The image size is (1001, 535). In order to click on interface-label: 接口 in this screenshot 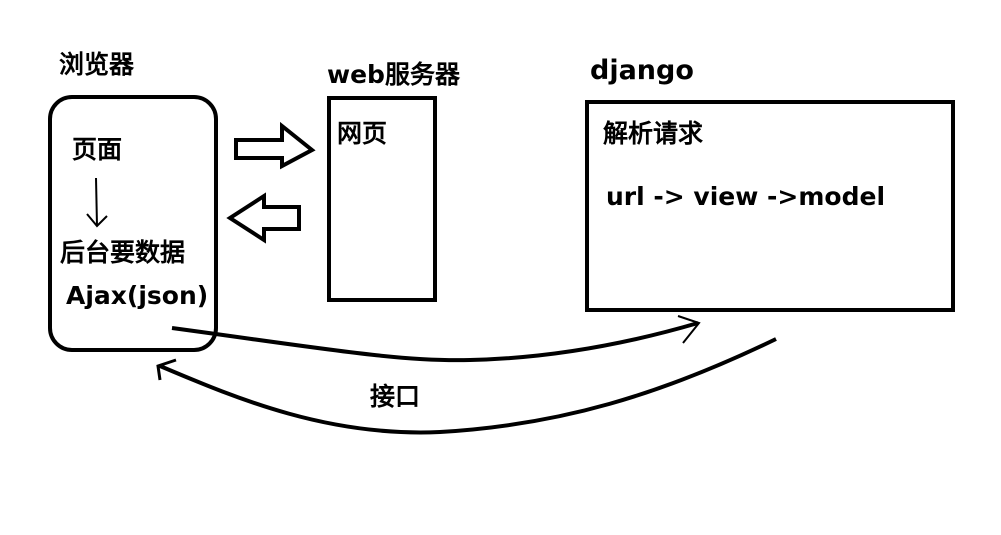, I will do `click(395, 396)`.